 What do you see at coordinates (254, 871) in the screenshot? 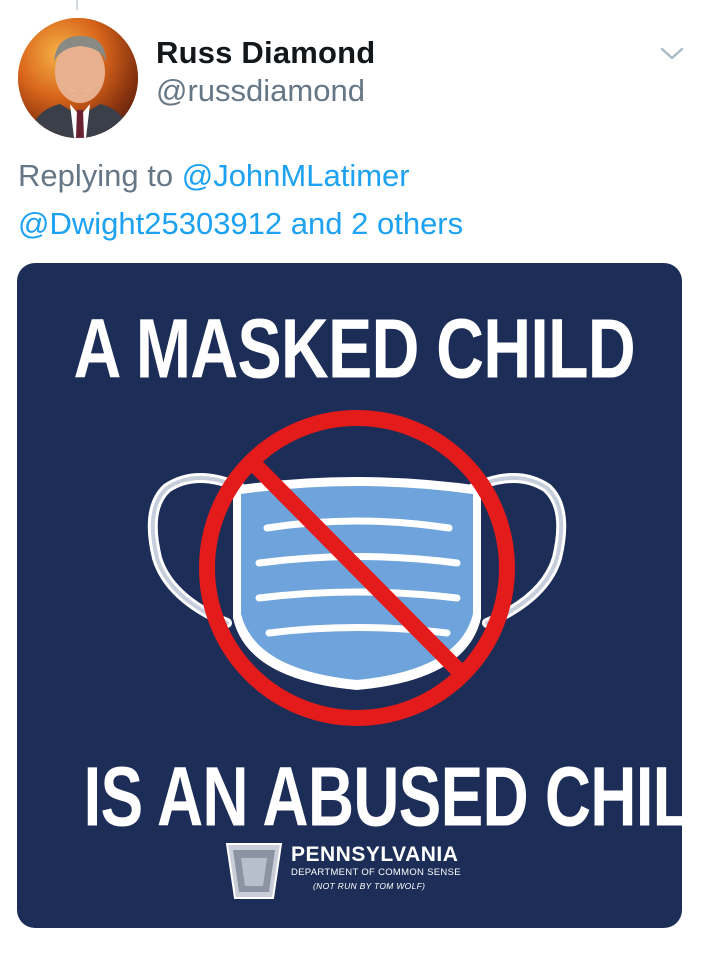
I see `keystone-icon` at bounding box center [254, 871].